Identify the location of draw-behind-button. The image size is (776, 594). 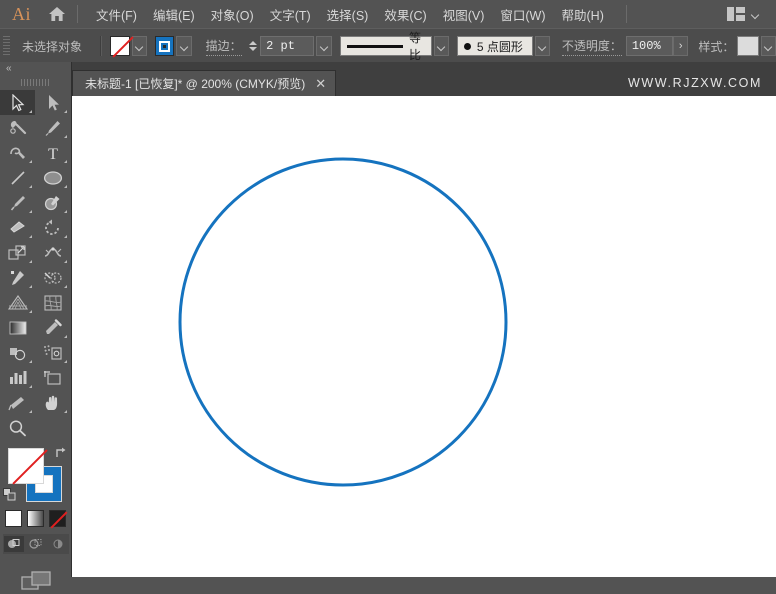
(36, 544).